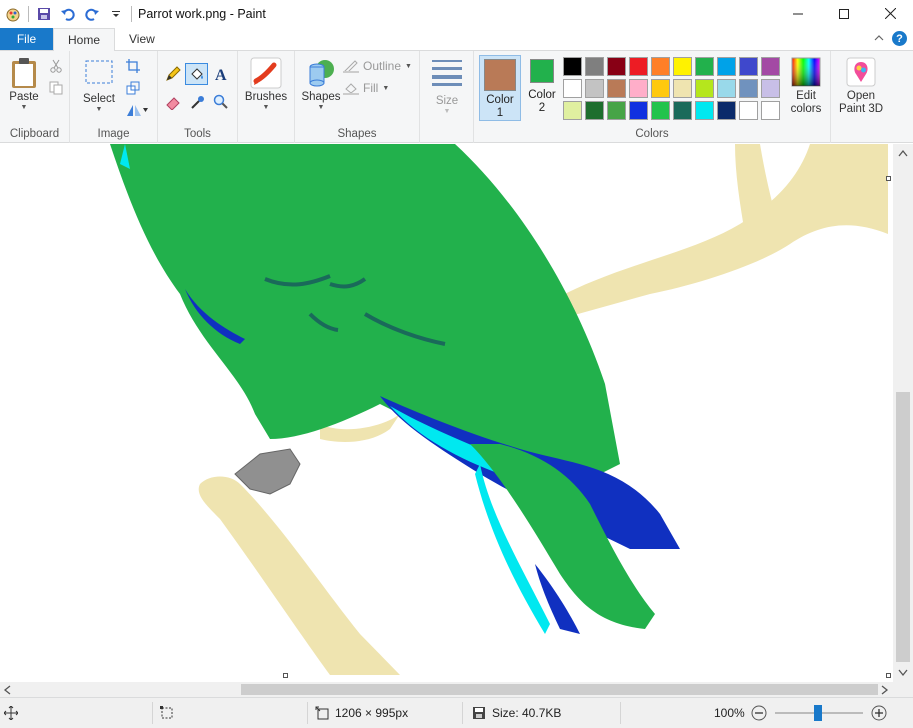 The height and width of the screenshot is (728, 913). I want to click on file-size: Size: 40.7KB, so click(516, 713).